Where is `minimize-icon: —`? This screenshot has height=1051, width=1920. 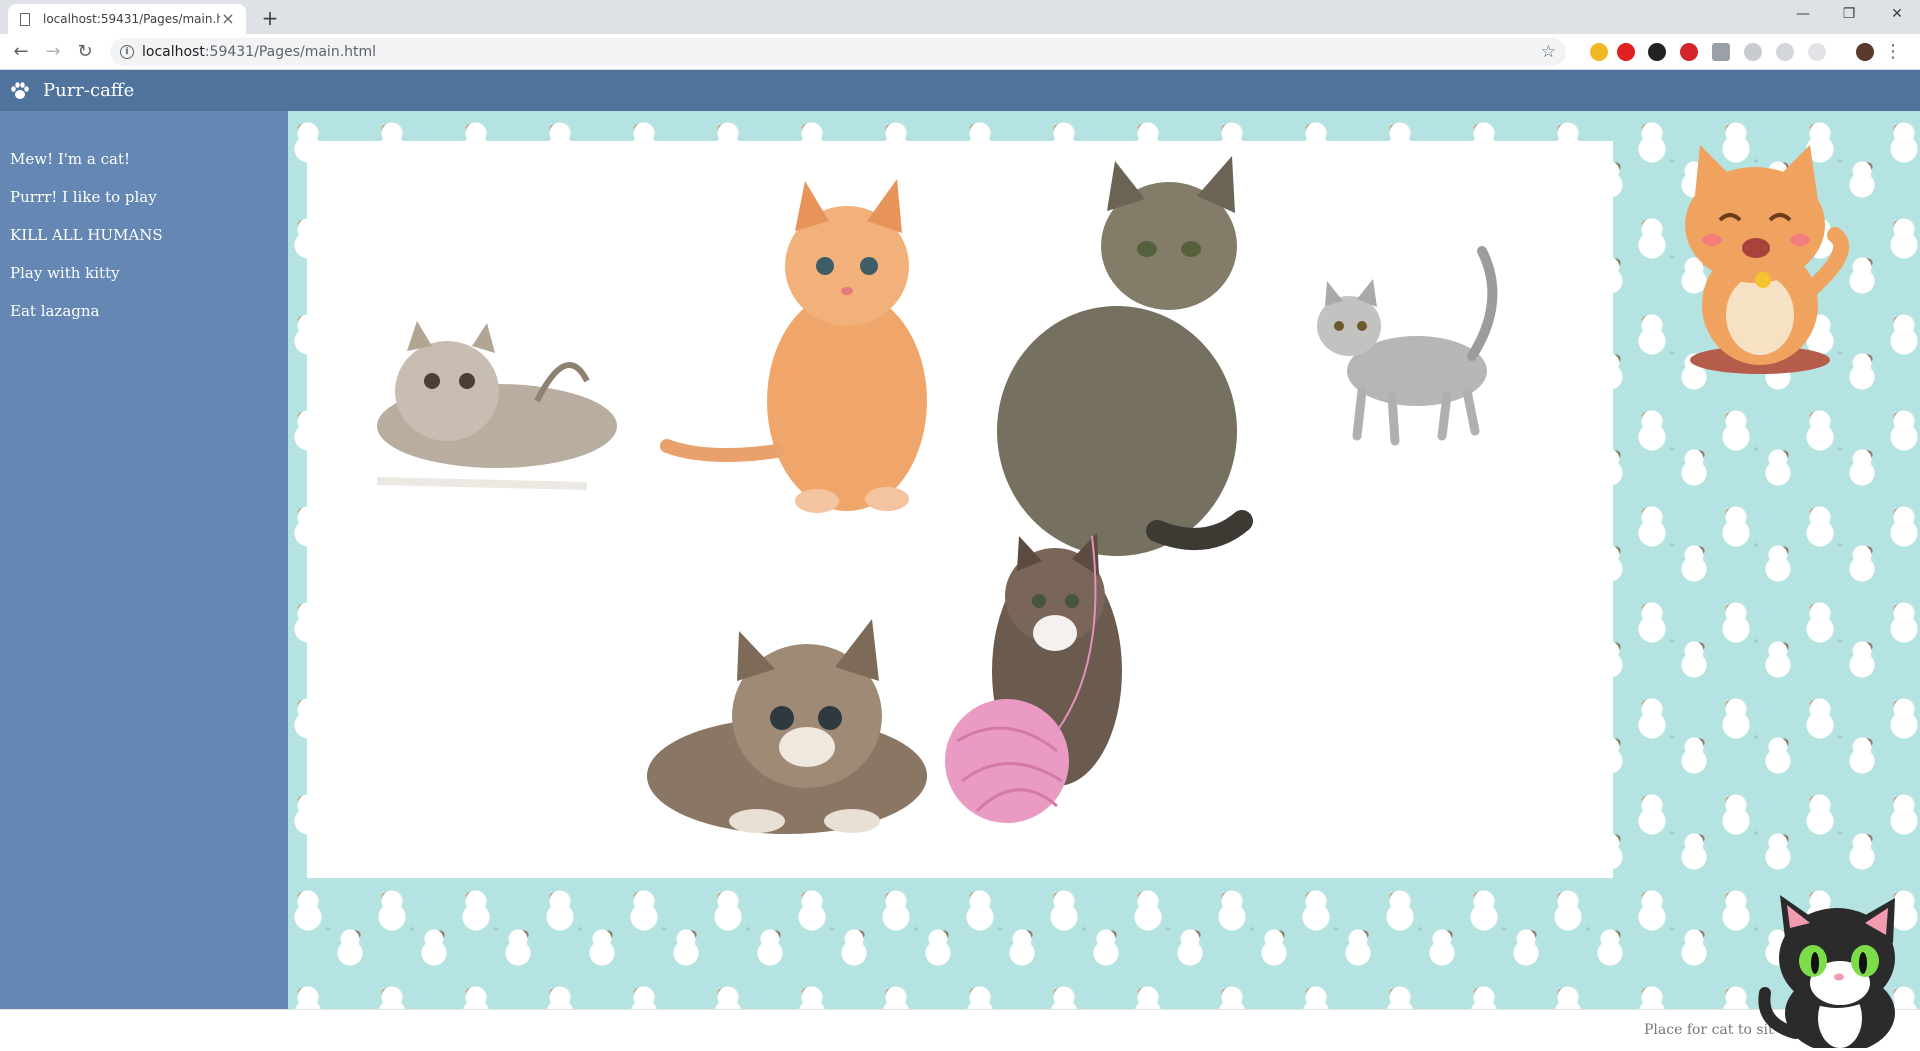 minimize-icon: — is located at coordinates (1803, 15).